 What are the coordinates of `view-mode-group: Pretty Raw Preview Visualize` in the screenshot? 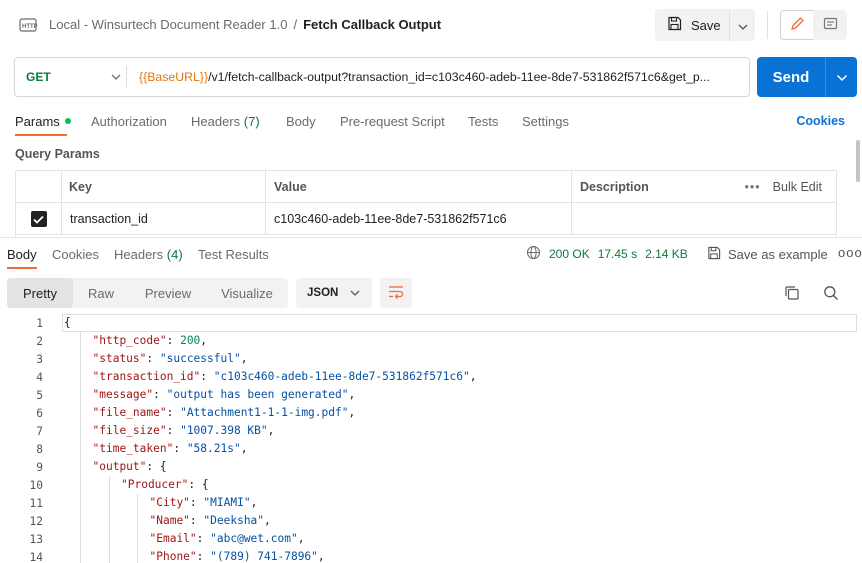 It's located at (147, 293).